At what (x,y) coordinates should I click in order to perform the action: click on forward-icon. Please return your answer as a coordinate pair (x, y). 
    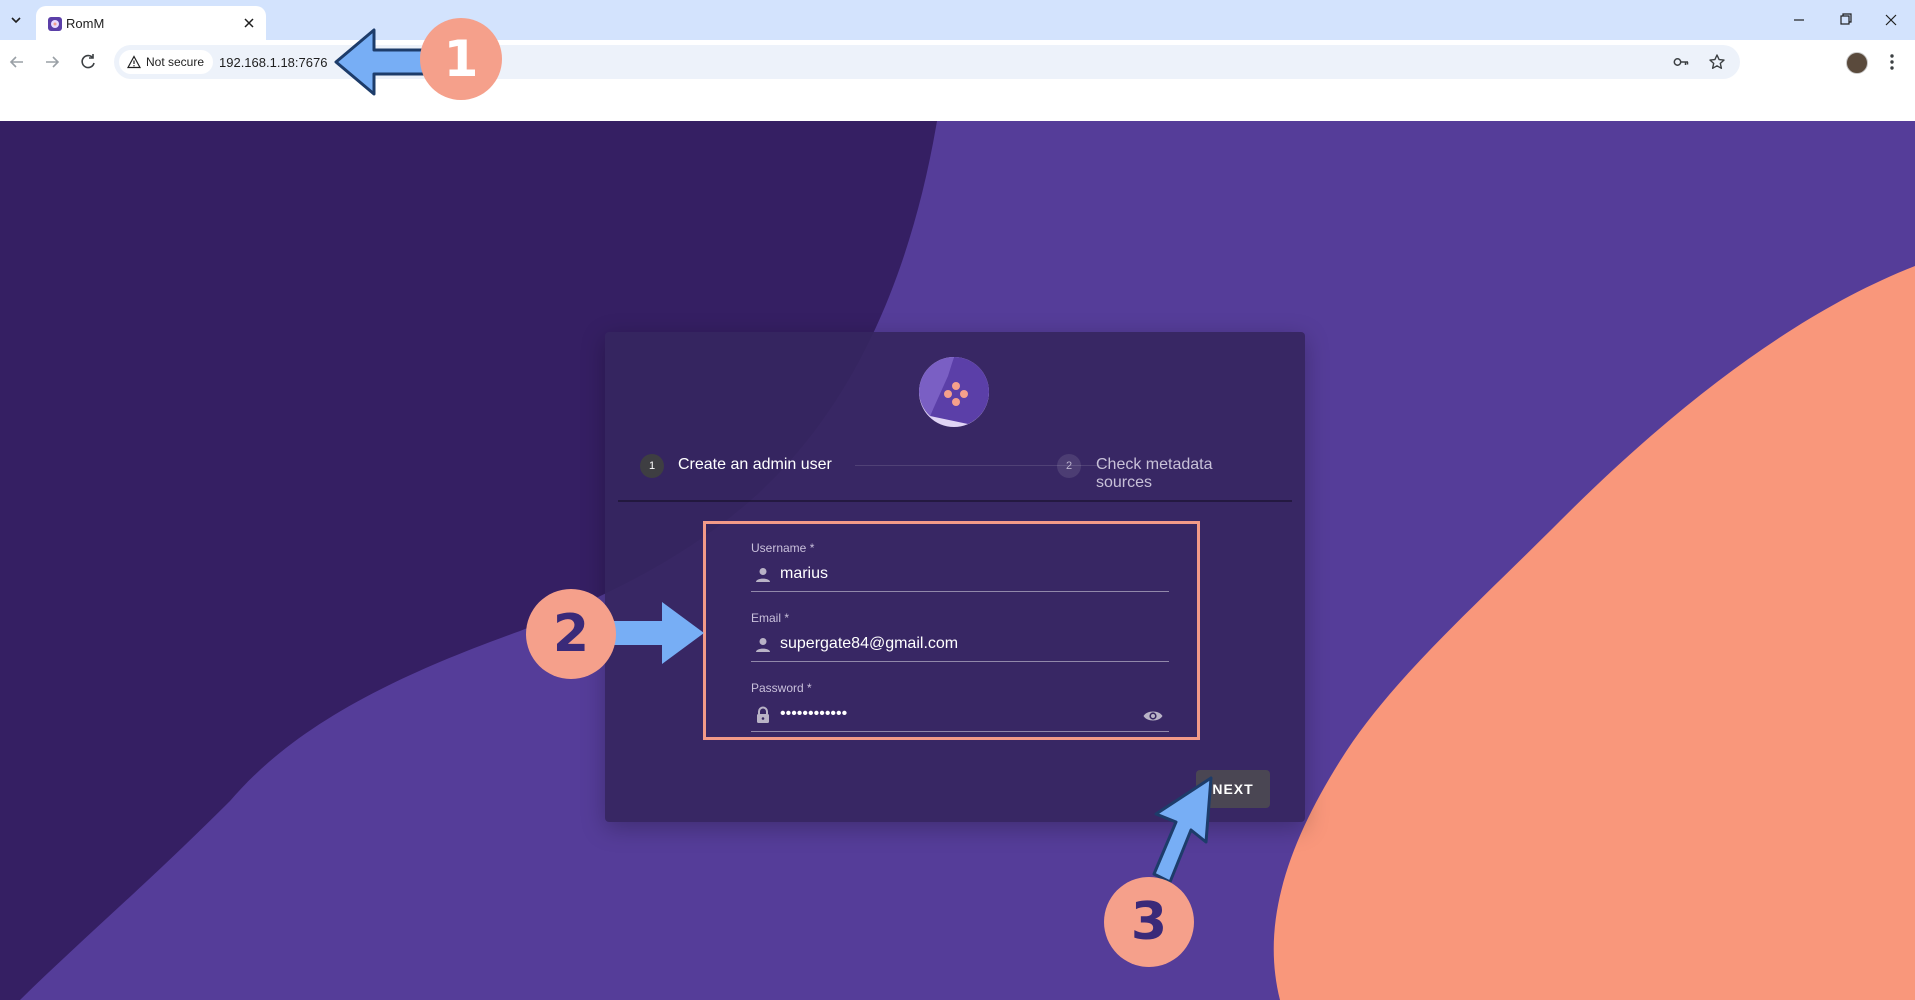
    Looking at the image, I should click on (52, 62).